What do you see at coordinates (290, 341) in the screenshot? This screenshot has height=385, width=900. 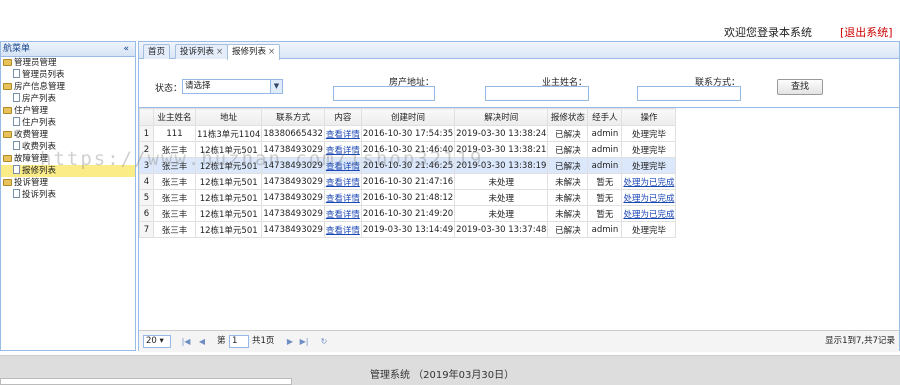 I see `next-page-icon: ▶` at bounding box center [290, 341].